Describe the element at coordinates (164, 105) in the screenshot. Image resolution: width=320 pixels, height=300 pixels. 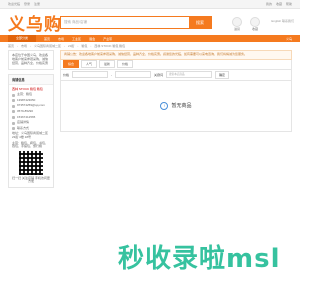
I see `info-icon: !` at that location.